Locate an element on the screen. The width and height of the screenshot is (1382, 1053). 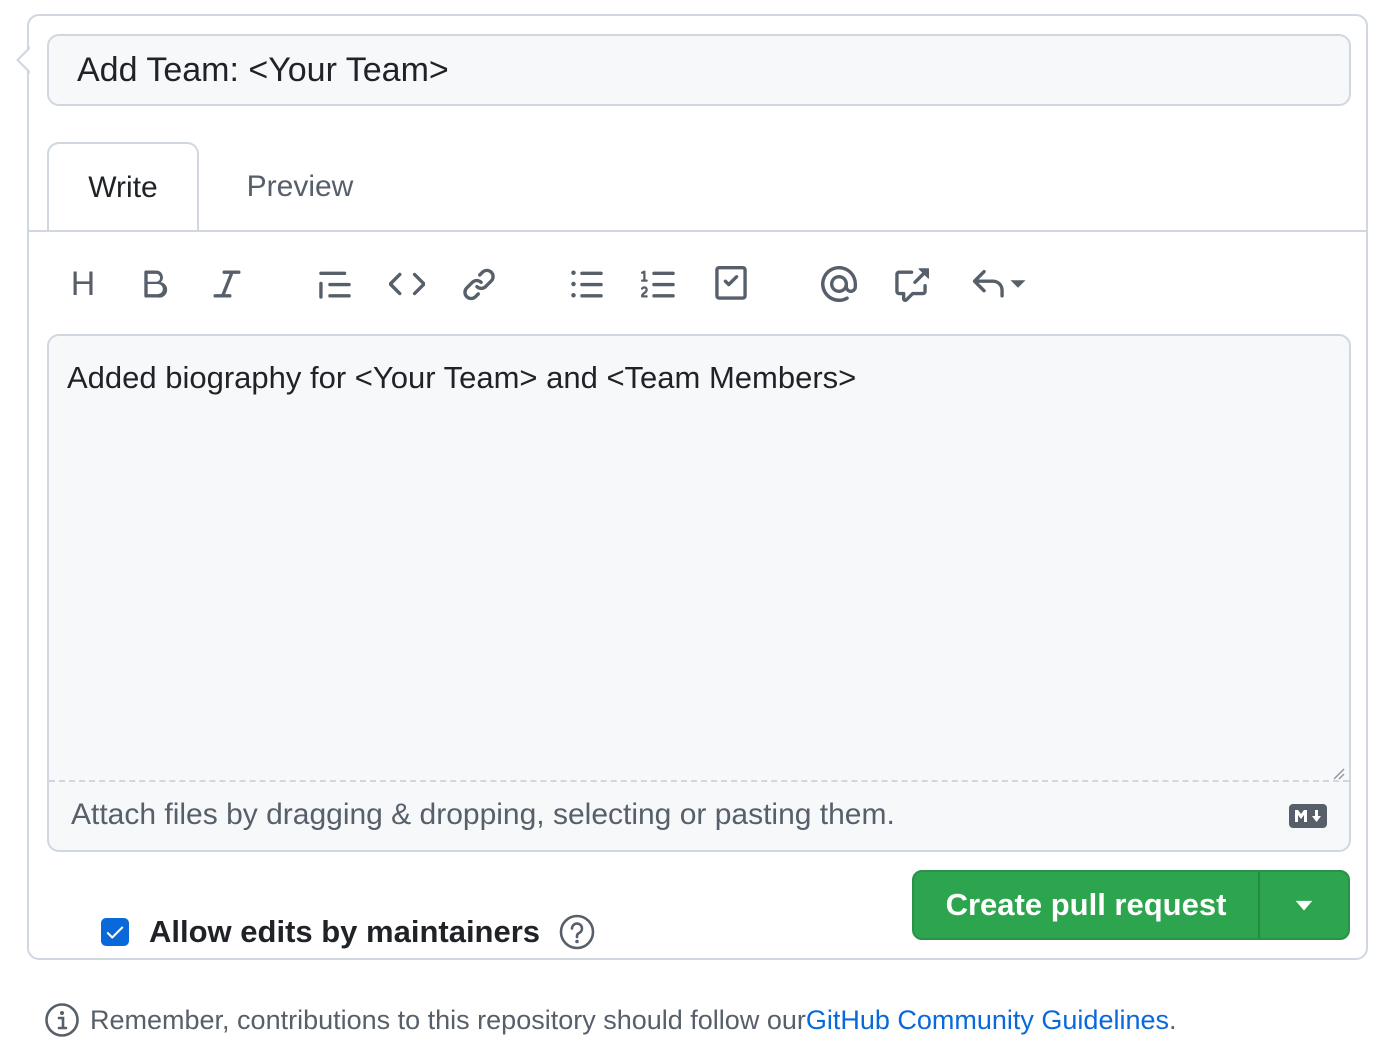
info-icon is located at coordinates (62, 1020).